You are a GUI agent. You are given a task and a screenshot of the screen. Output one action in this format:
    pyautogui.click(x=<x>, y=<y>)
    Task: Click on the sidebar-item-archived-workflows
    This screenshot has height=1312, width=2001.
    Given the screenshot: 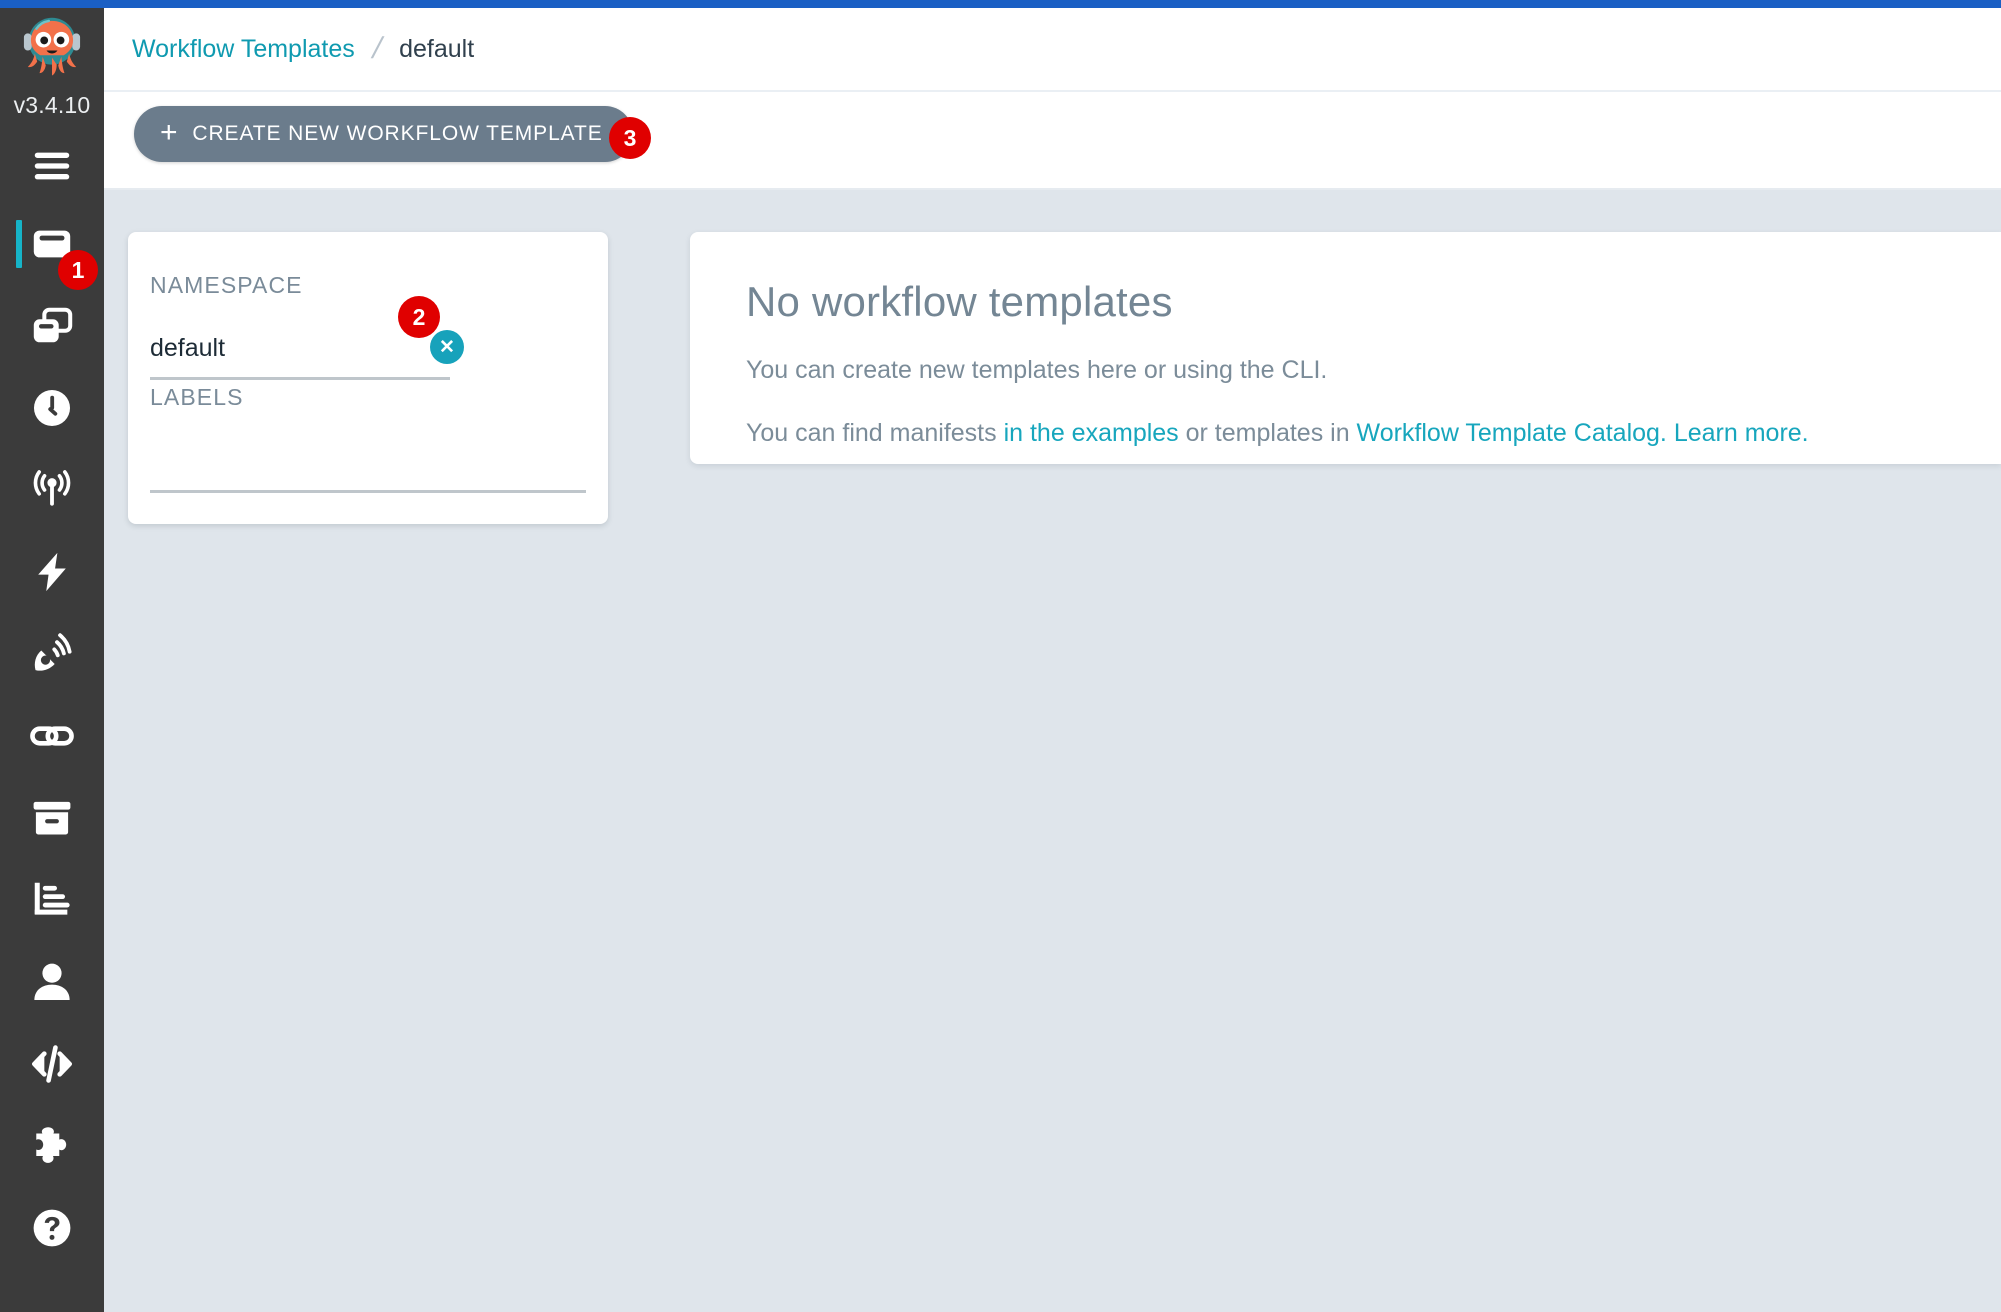 What is the action you would take?
    pyautogui.click(x=52, y=818)
    